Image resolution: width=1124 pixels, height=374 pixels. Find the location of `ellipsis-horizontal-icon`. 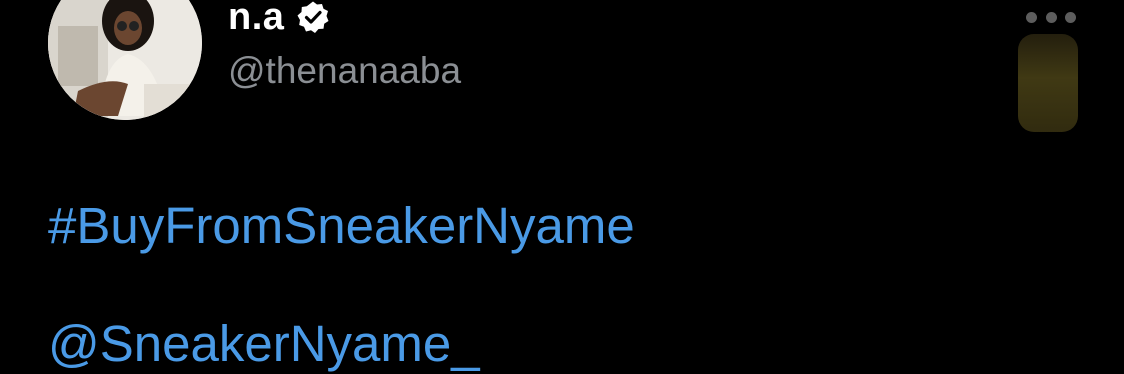

ellipsis-horizontal-icon is located at coordinates (1031, 17).